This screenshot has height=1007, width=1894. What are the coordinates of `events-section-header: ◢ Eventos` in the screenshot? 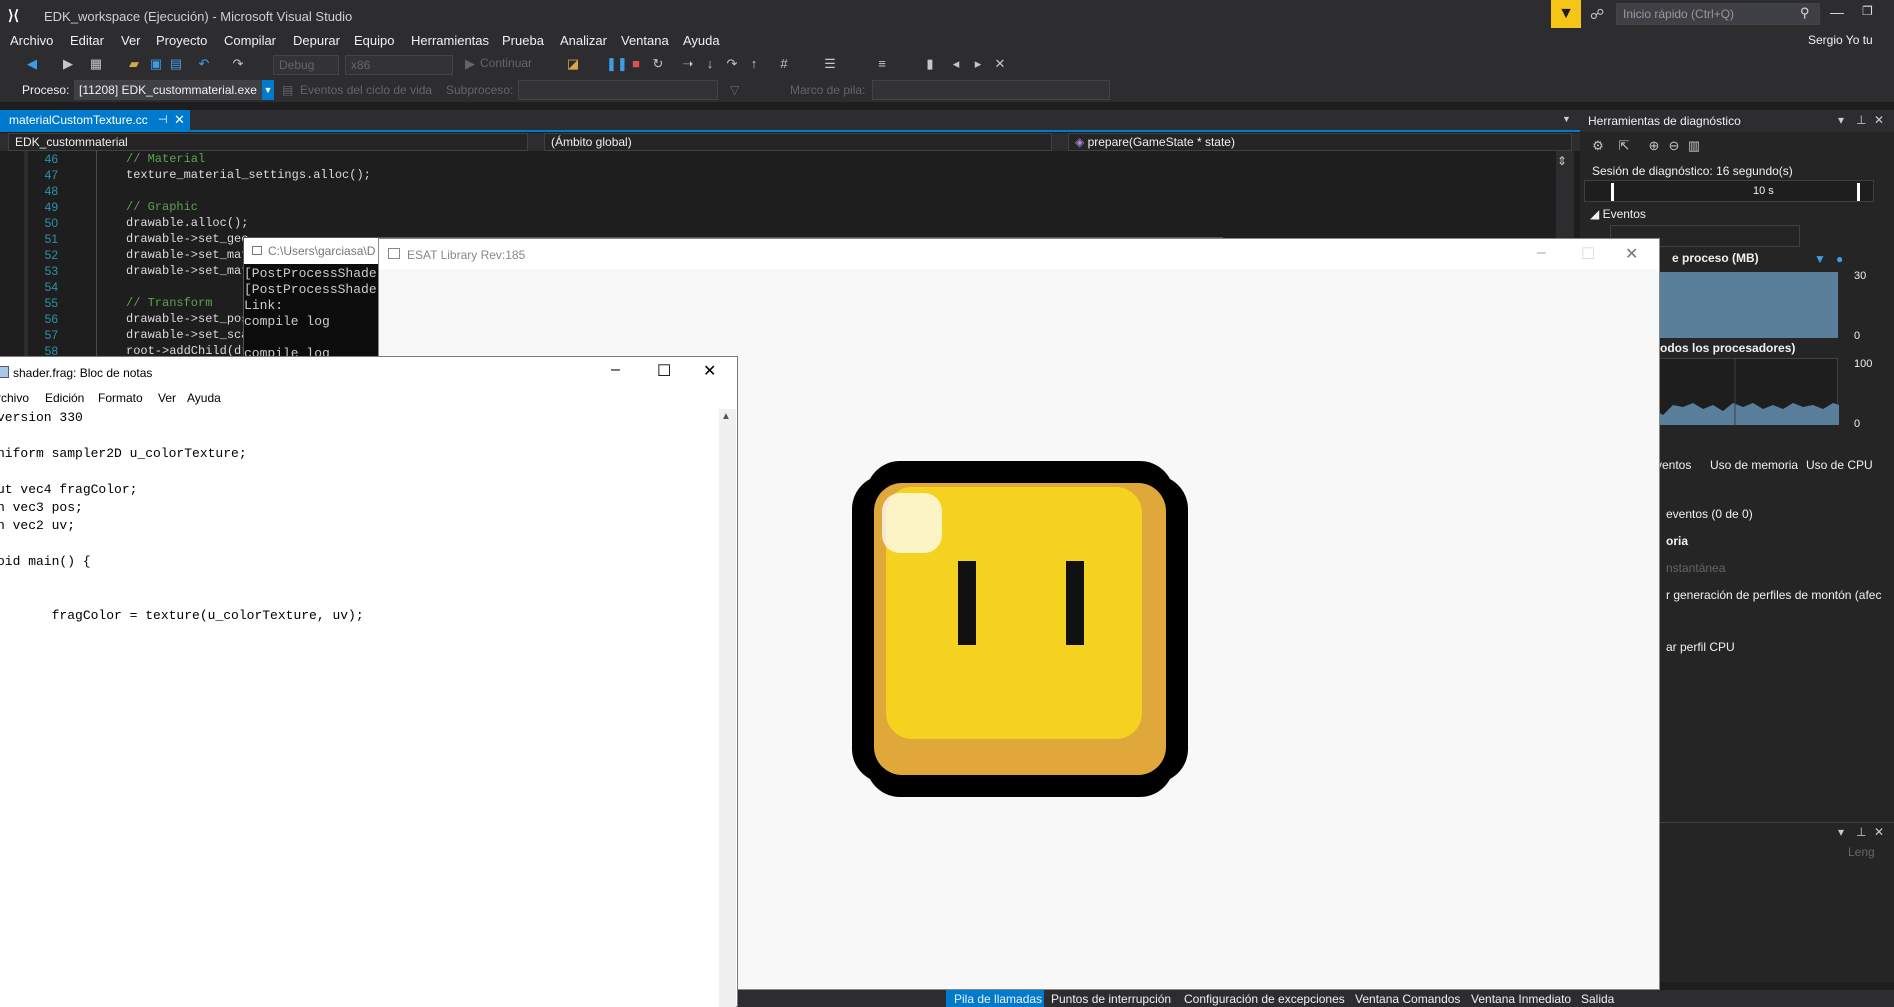 It's located at (1618, 214).